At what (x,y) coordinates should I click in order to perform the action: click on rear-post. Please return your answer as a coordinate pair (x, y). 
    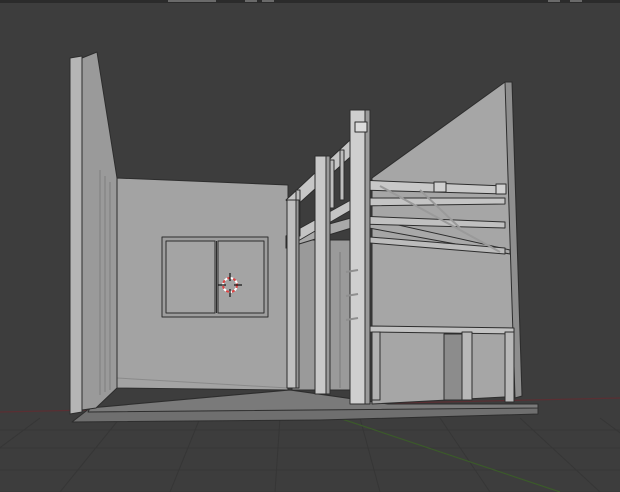
    Looking at the image, I should click on (291, 294).